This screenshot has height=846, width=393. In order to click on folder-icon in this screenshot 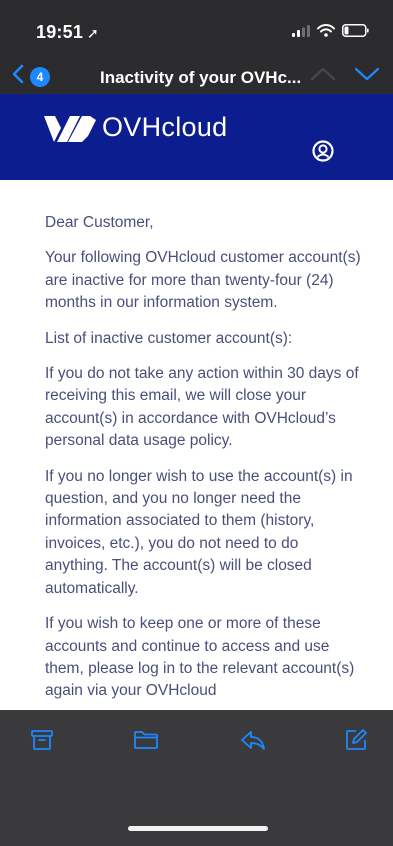, I will do `click(146, 740)`.